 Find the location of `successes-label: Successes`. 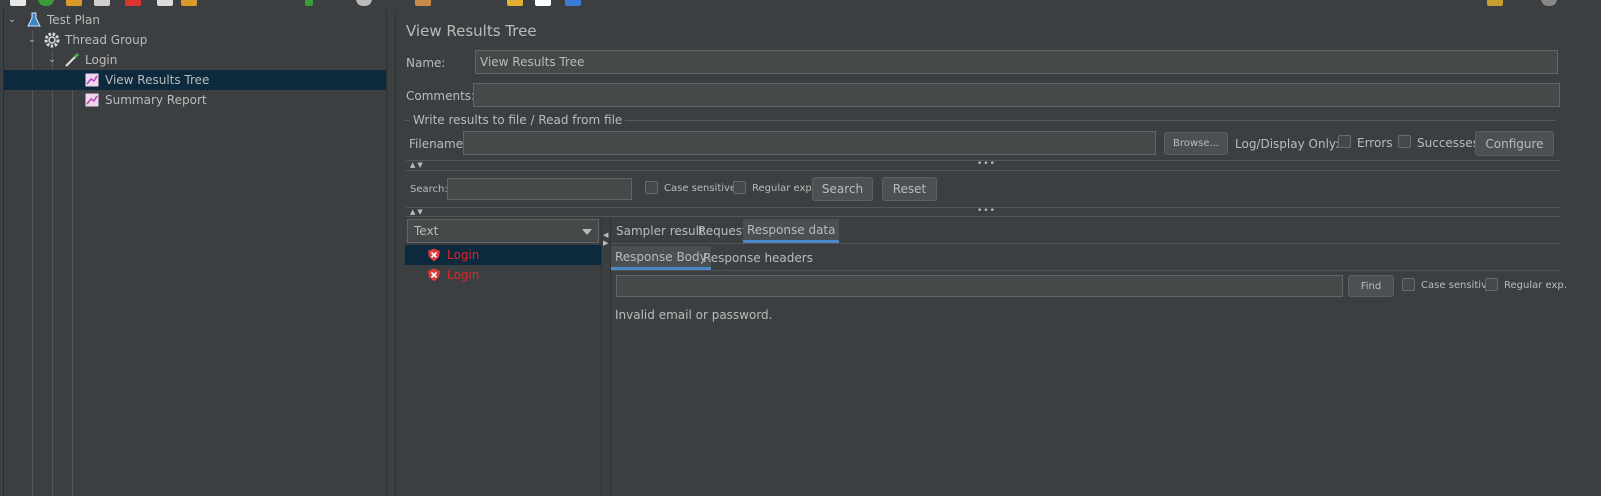

successes-label: Successes is located at coordinates (1448, 143).